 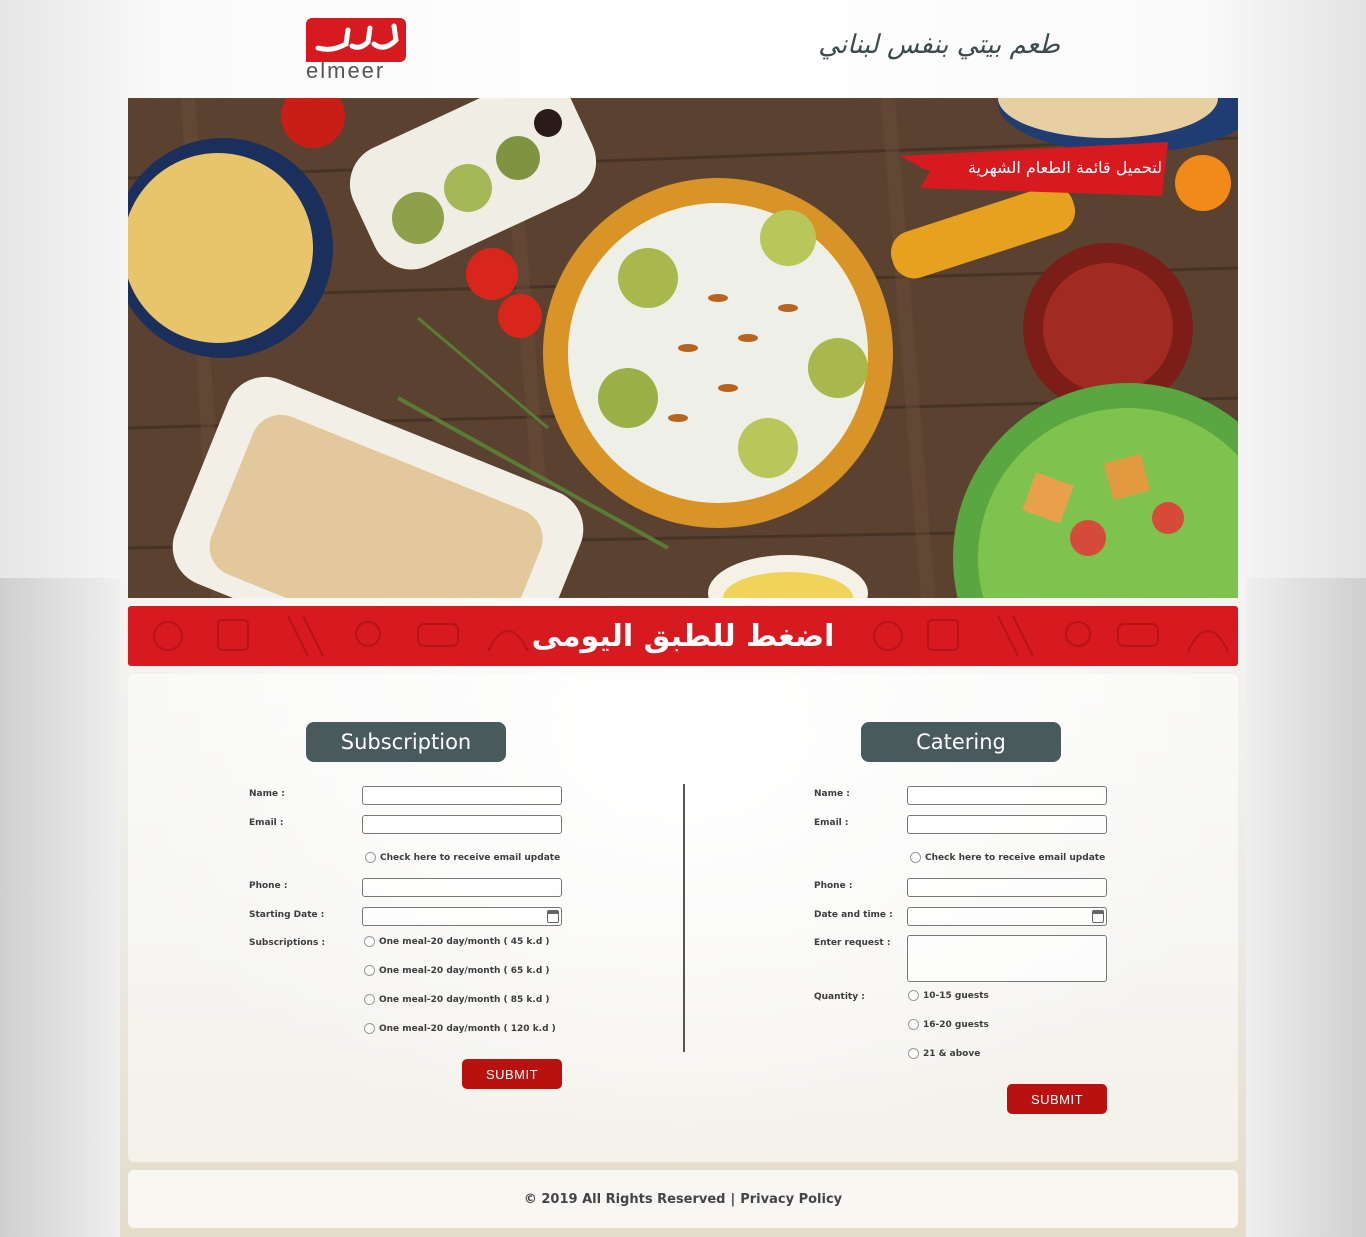 What do you see at coordinates (1015, 857) in the screenshot?
I see `catering-email-update-label: Check here to receive email update` at bounding box center [1015, 857].